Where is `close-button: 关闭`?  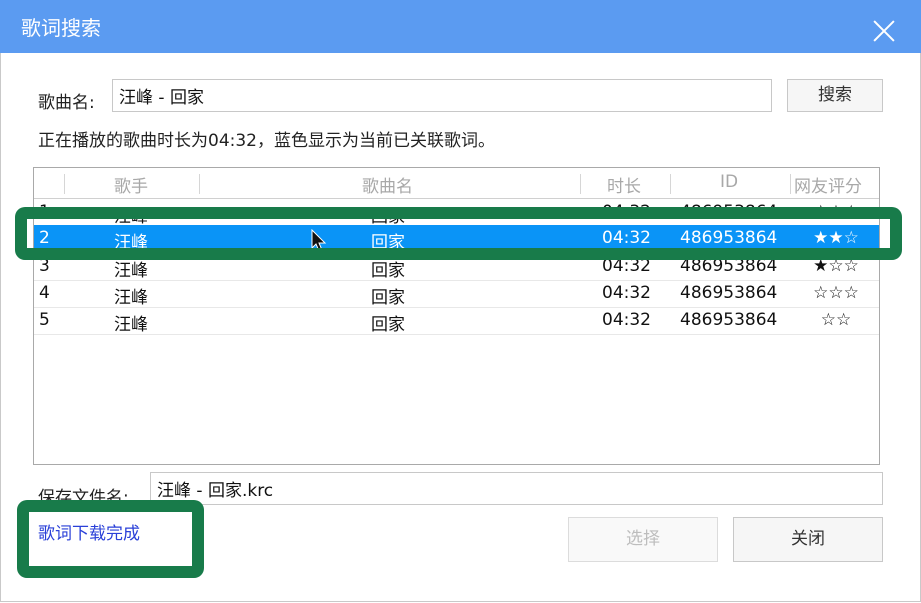
close-button: 关闭 is located at coordinates (808, 539).